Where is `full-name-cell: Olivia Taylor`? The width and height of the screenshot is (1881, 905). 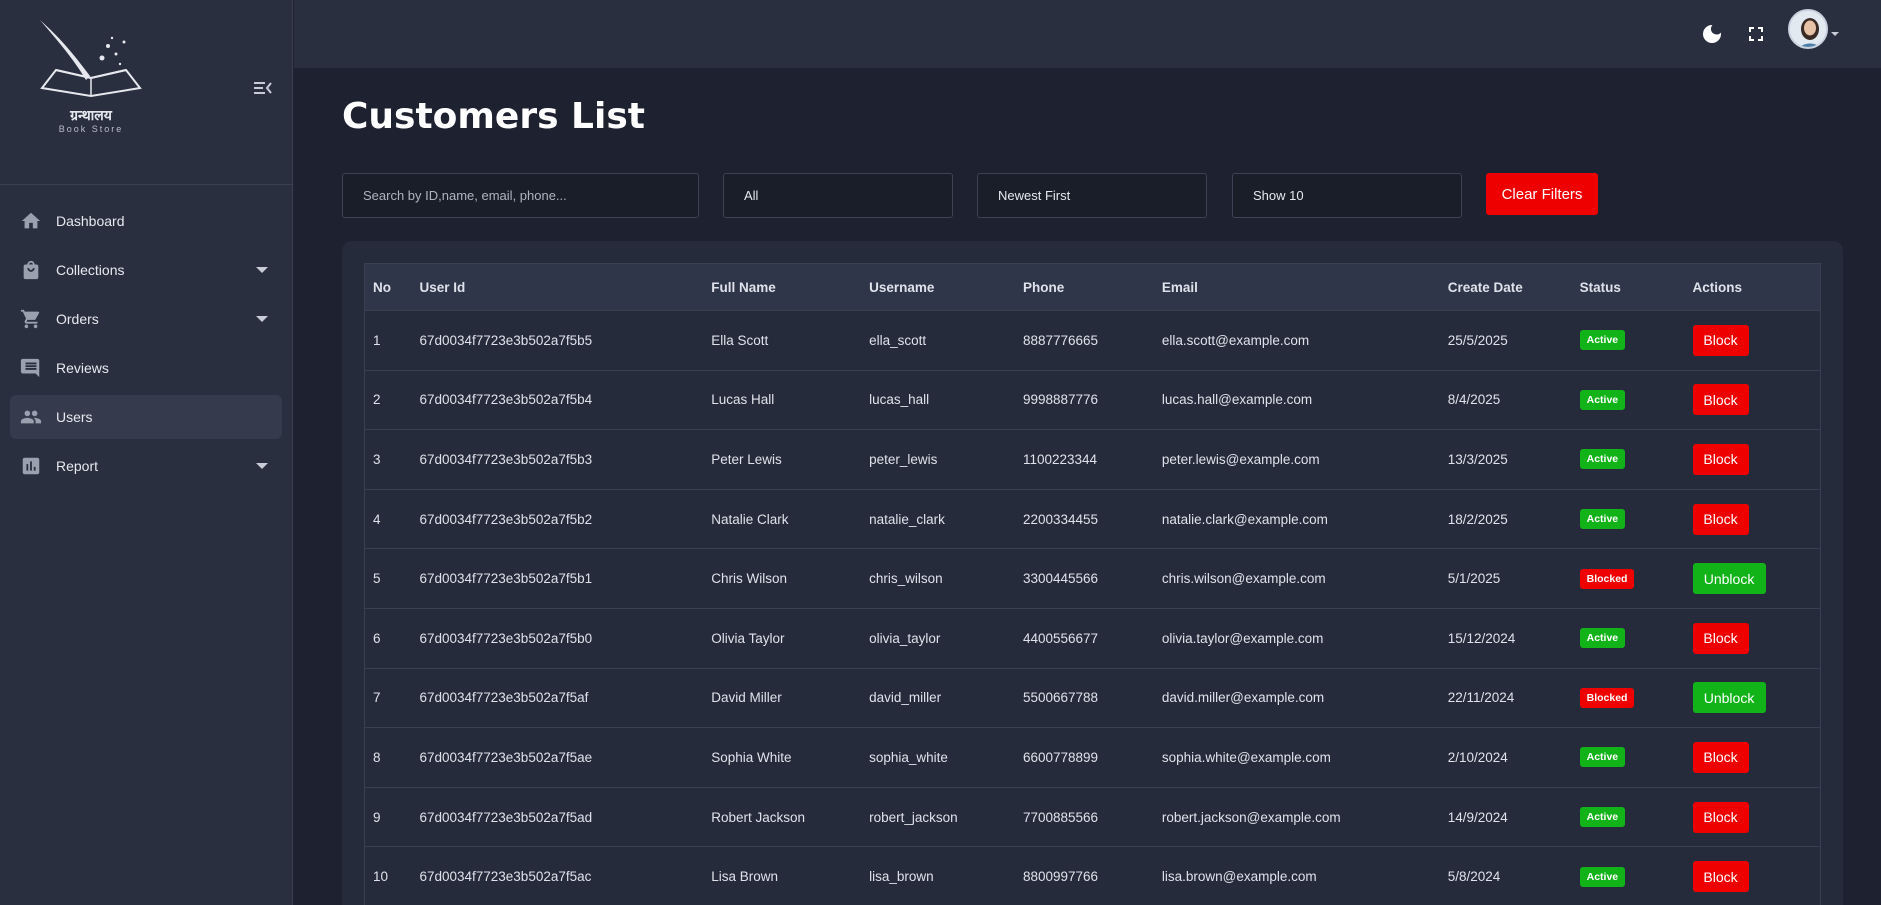 full-name-cell: Olivia Taylor is located at coordinates (748, 638).